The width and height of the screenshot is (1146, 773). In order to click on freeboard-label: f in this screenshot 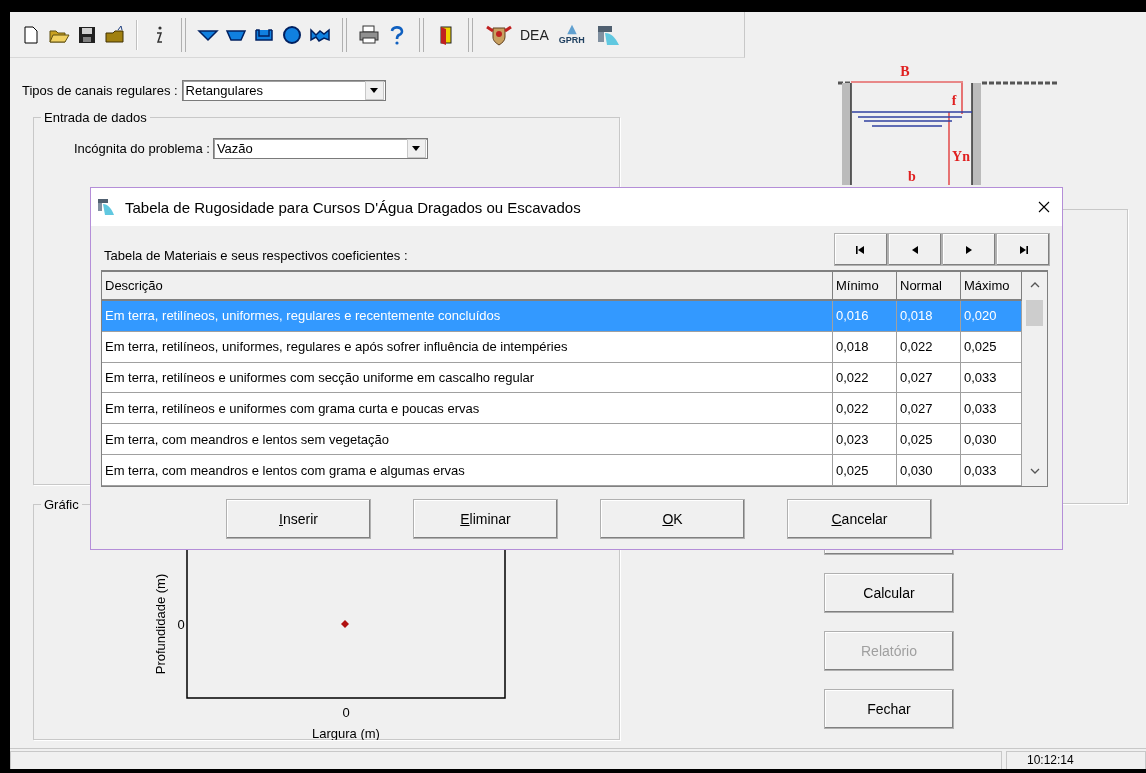, I will do `click(954, 100)`.